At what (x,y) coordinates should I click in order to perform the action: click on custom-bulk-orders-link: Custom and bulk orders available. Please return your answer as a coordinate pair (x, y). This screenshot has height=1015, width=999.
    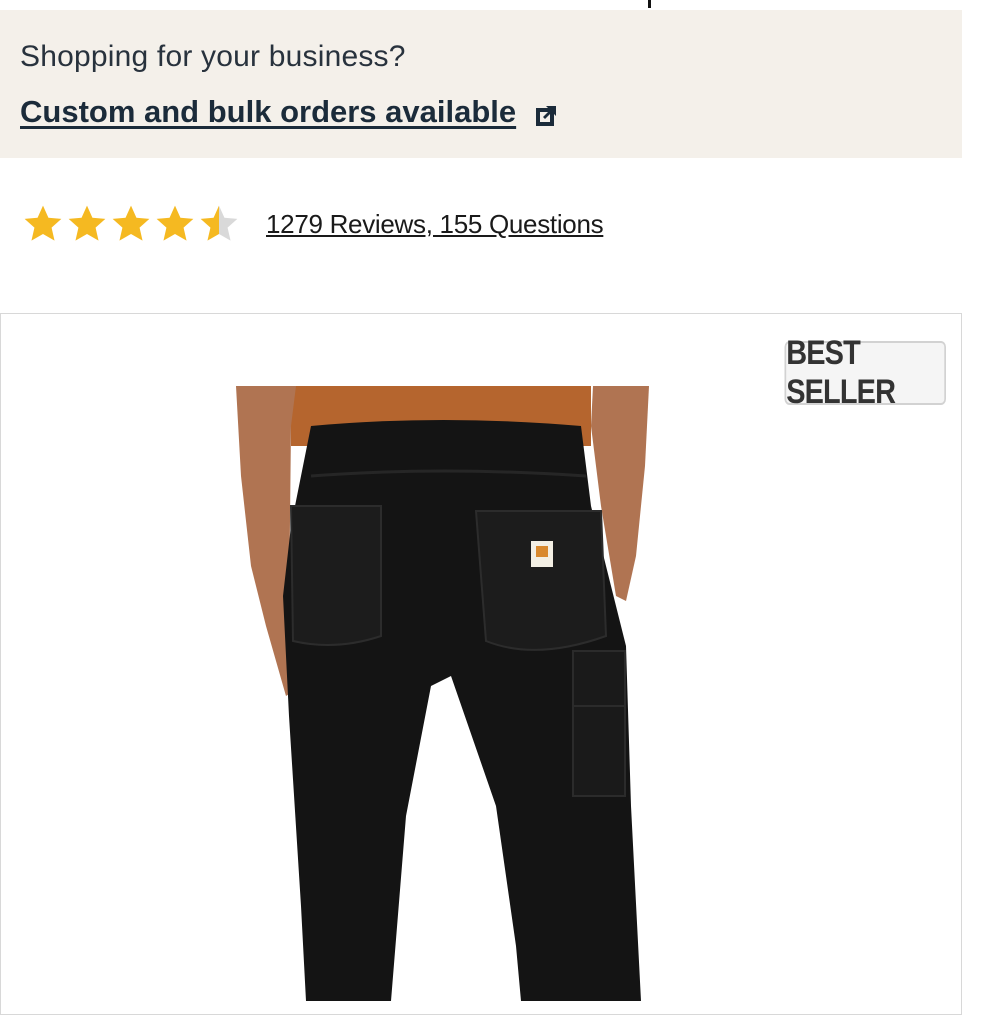
    Looking at the image, I should click on (289, 112).